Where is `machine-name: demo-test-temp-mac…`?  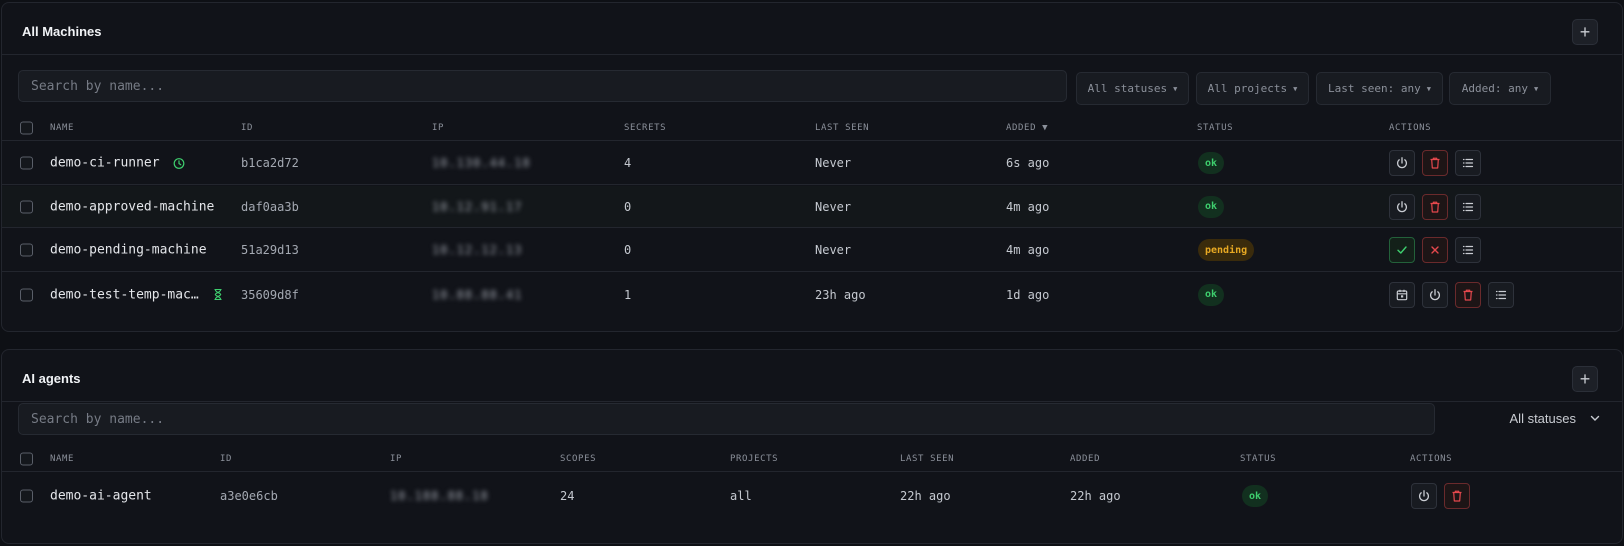
machine-name: demo-test-temp-mac… is located at coordinates (136, 294).